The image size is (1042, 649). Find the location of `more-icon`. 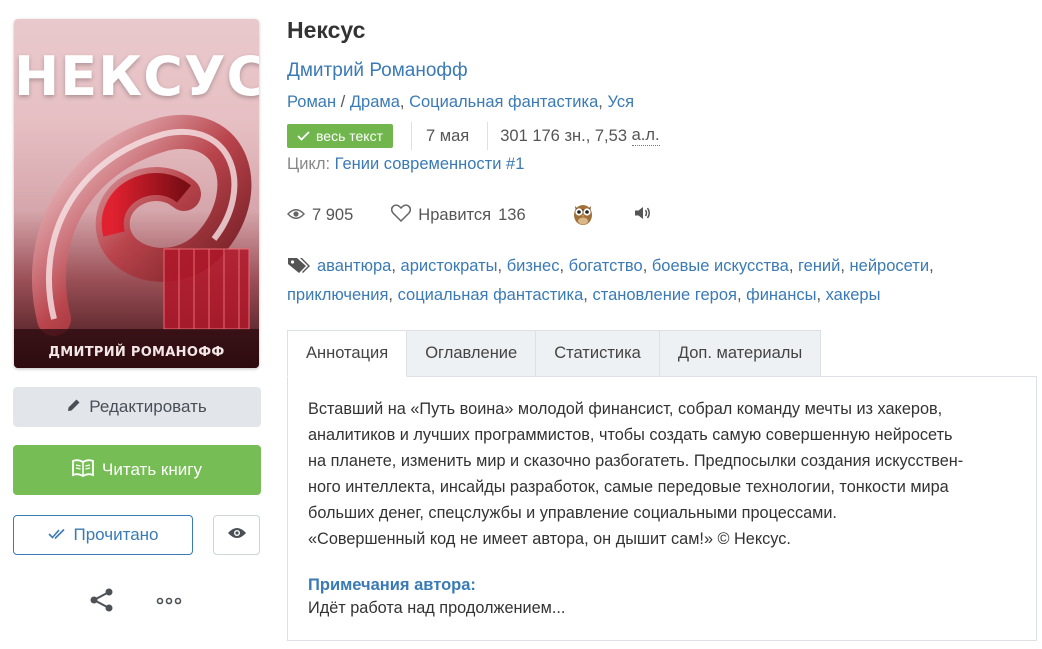

more-icon is located at coordinates (169, 603).